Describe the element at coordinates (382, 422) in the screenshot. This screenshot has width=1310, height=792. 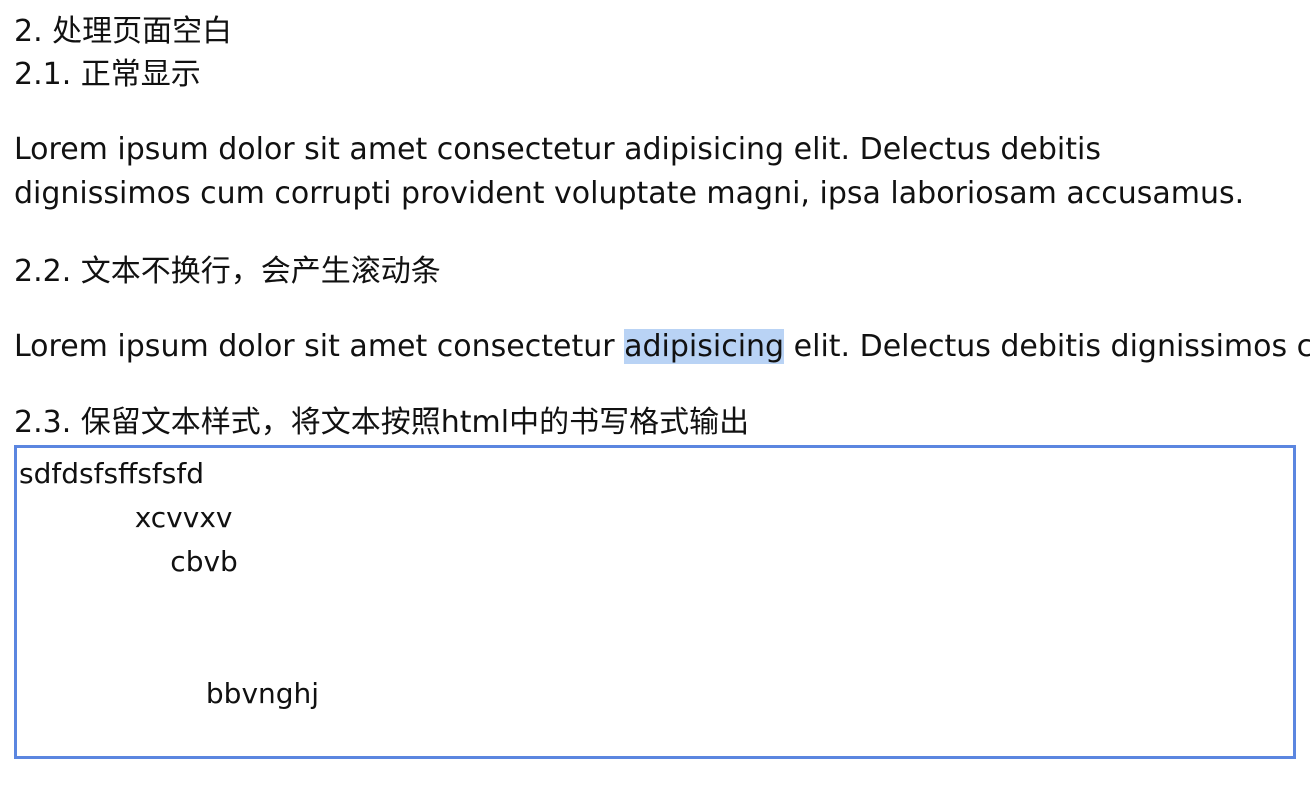
I see `heading-pre: 2.3. 保留文本样式，将文本按照html中的书写格式输出` at that location.